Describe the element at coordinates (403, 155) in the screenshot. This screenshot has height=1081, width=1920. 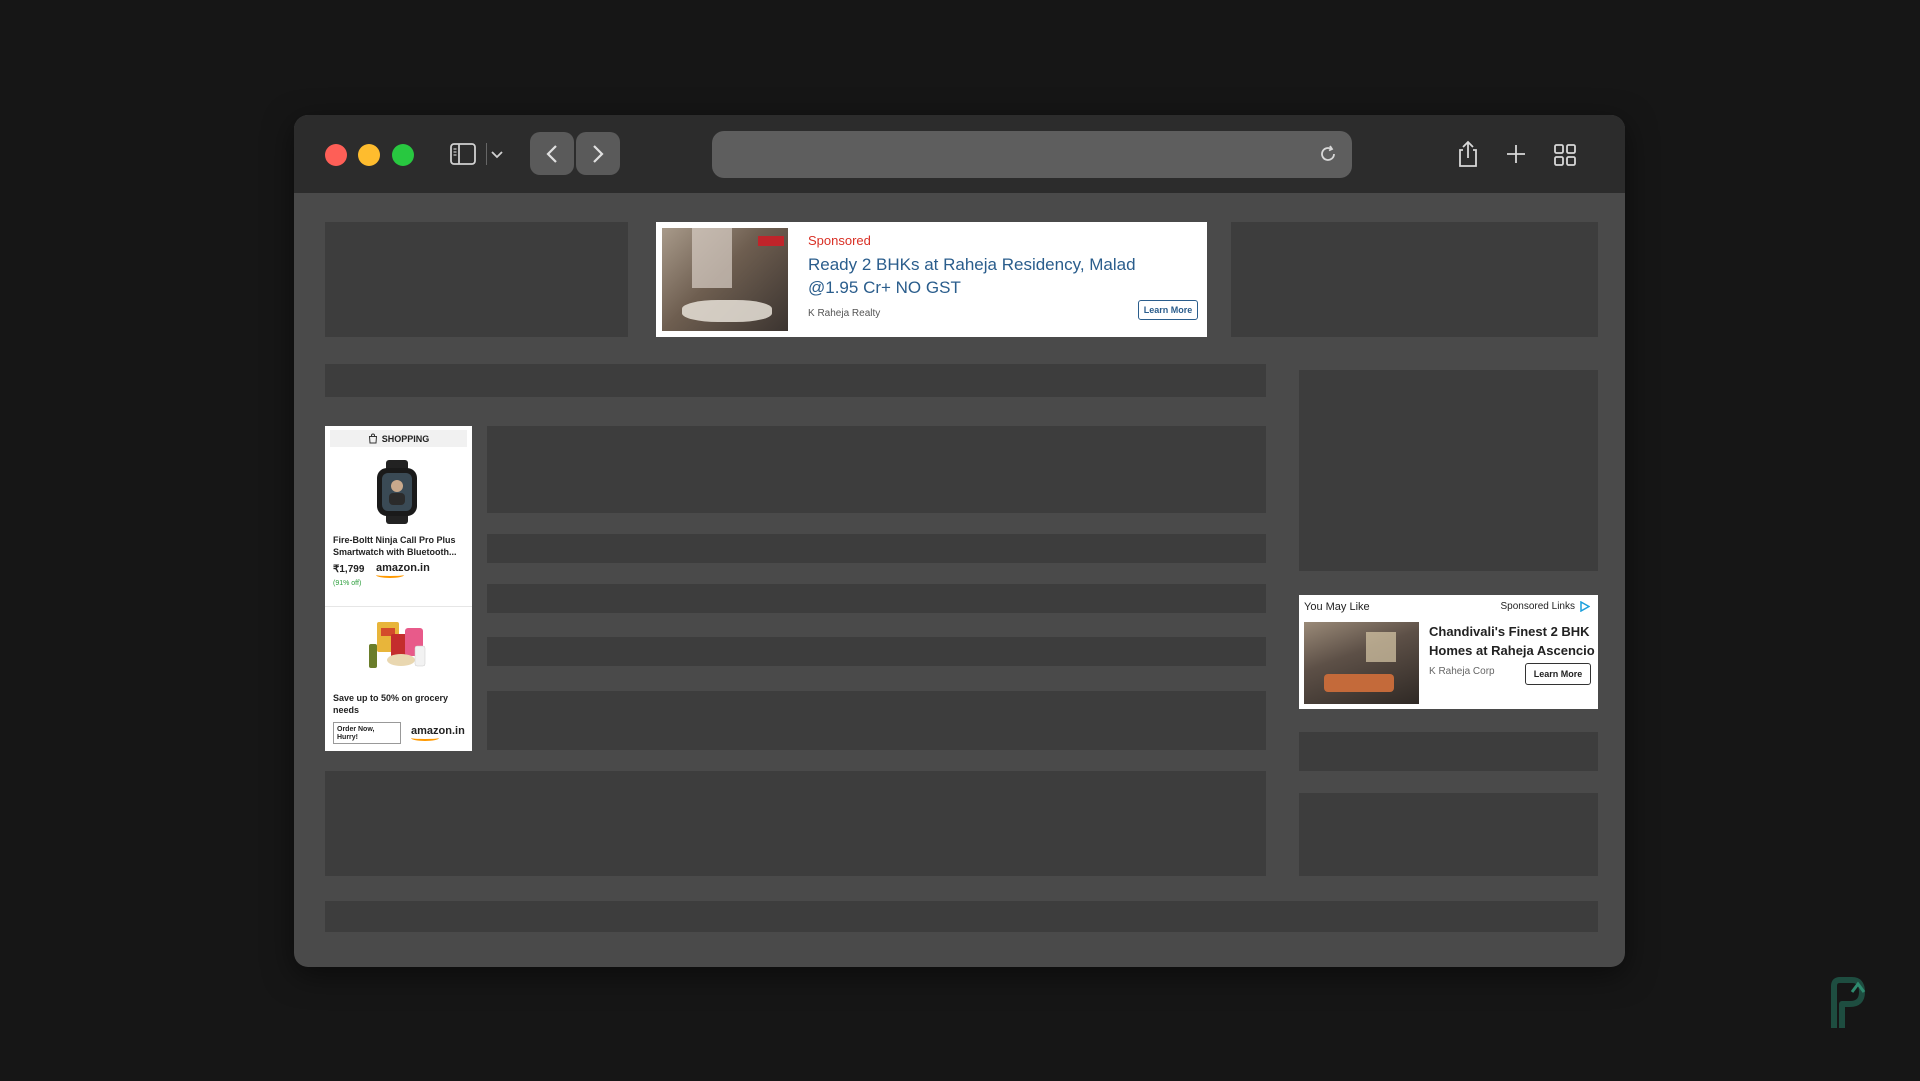
I see `zoom-window-button` at that location.